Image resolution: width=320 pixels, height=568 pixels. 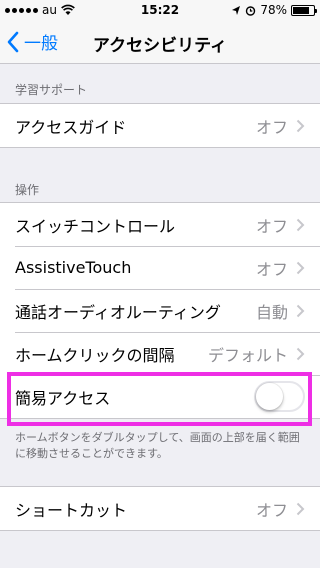 What do you see at coordinates (118, 312) in the screenshot?
I see `row-label: 通話オーディオルーティング` at bounding box center [118, 312].